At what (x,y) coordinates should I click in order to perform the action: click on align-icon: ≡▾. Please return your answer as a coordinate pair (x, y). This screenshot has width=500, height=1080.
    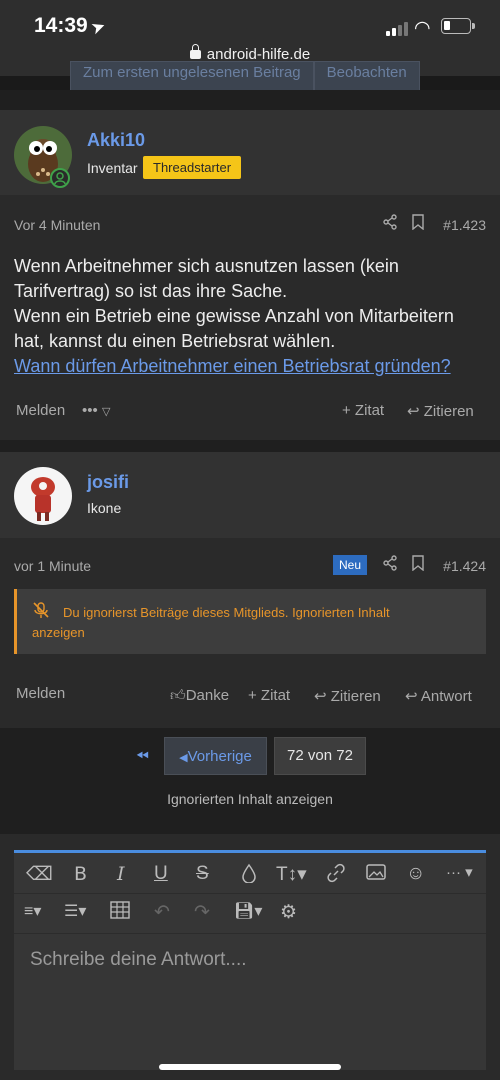
    Looking at the image, I should click on (32, 911).